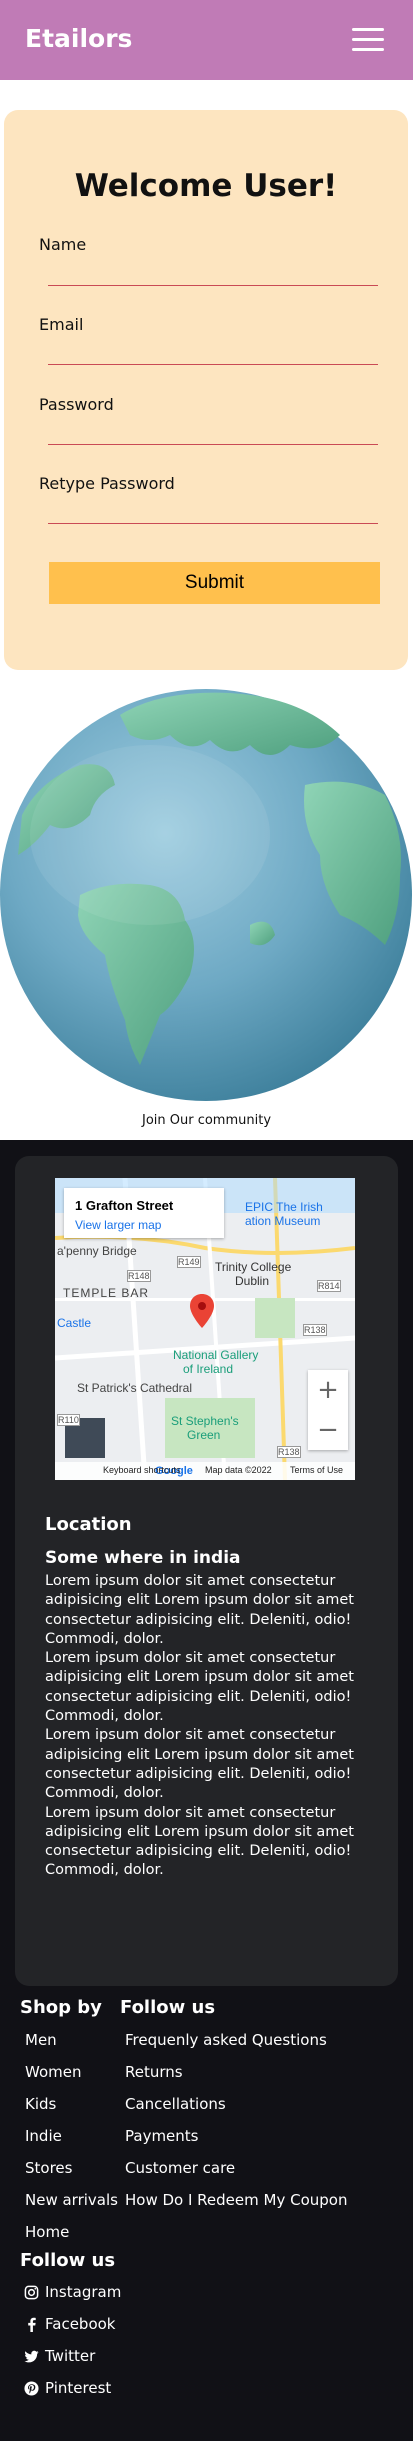 The height and width of the screenshot is (2441, 413). What do you see at coordinates (106, 1293) in the screenshot?
I see `map-label-temple-bar: TEMPLE BAR` at bounding box center [106, 1293].